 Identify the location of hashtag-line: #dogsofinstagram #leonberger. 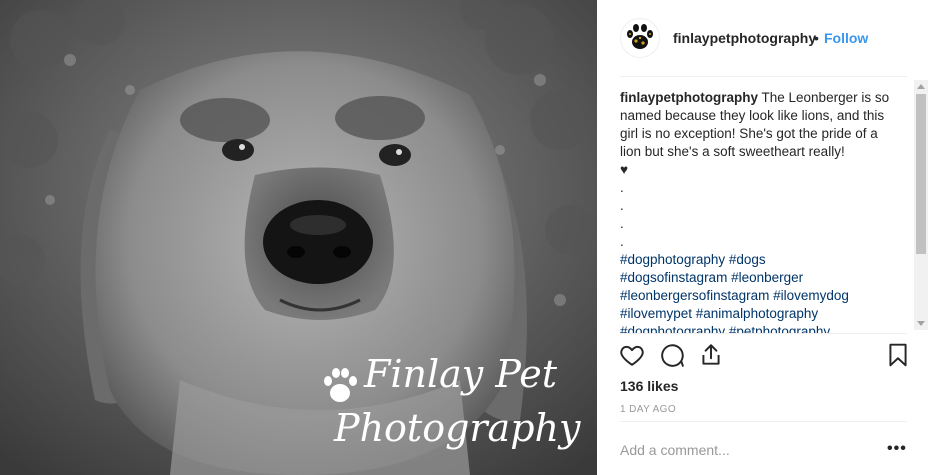
(757, 278).